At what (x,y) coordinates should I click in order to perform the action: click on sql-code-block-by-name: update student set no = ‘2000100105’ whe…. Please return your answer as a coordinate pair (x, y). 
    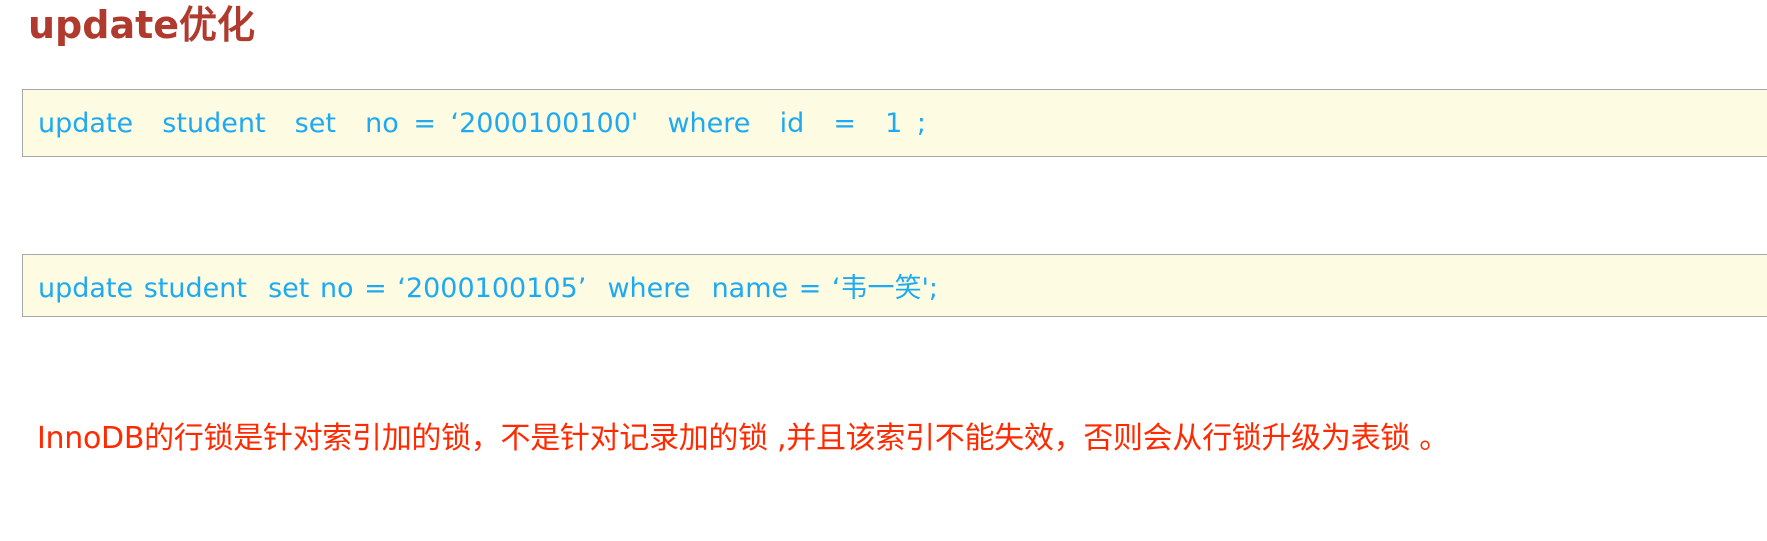
    Looking at the image, I should click on (894, 285).